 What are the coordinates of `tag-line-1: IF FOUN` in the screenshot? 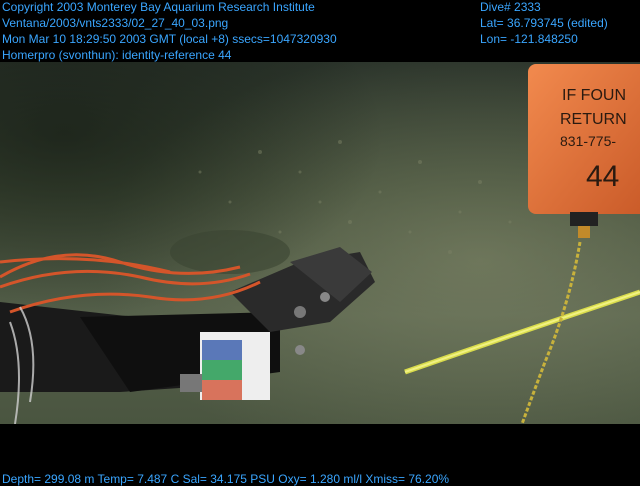 It's located at (594, 95).